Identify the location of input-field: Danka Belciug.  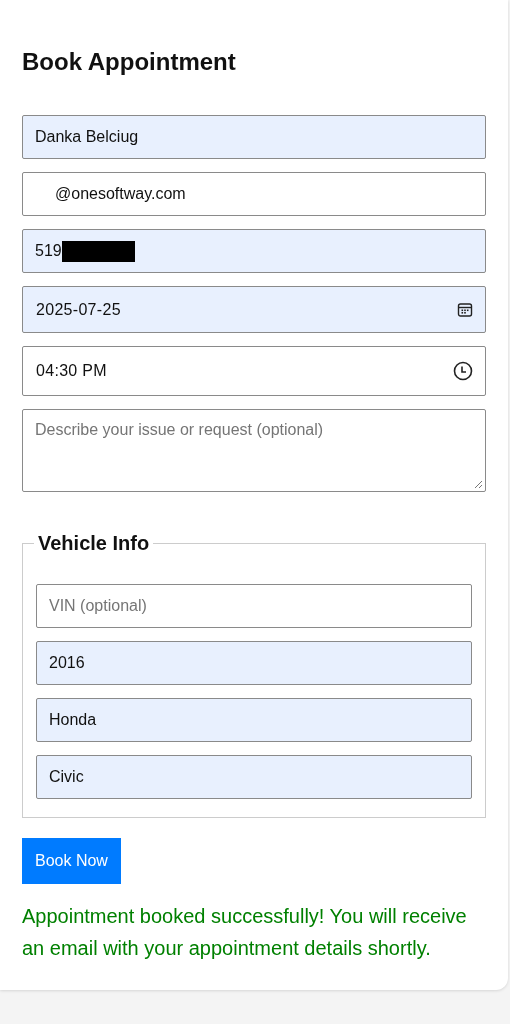
(254, 137).